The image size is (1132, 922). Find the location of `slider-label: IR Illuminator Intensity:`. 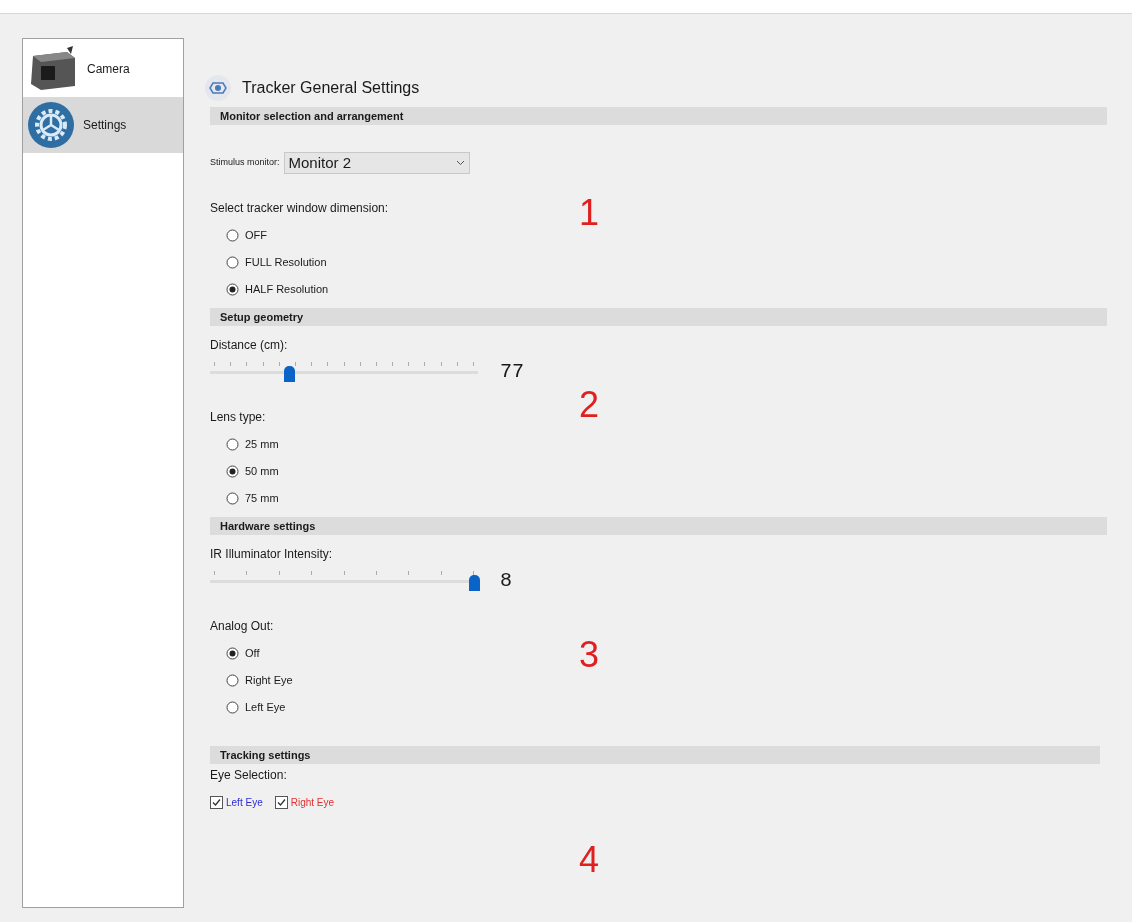

slider-label: IR Illuminator Intensity: is located at coordinates (271, 554).